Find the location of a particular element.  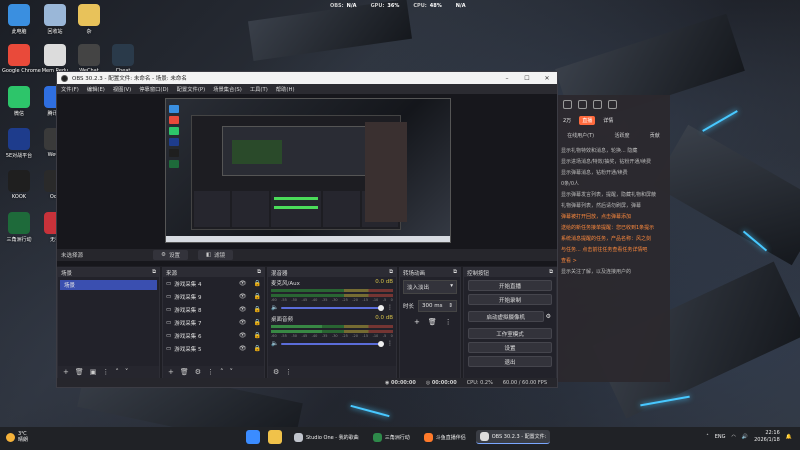

exit-button: 退出 is located at coordinates (510, 361).